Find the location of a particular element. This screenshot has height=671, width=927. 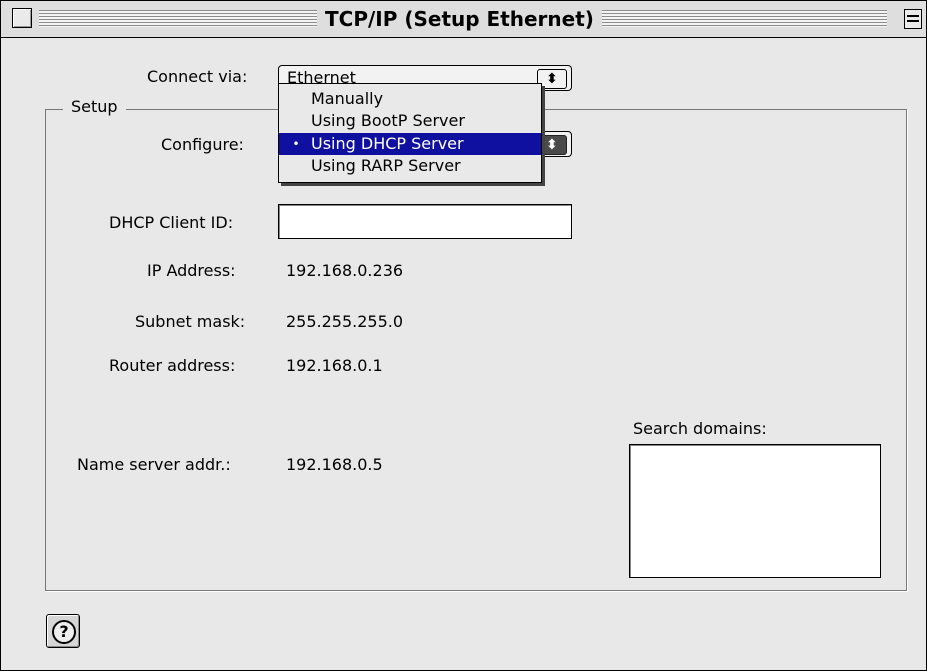

search-domains-label: Search domains: is located at coordinates (700, 428).